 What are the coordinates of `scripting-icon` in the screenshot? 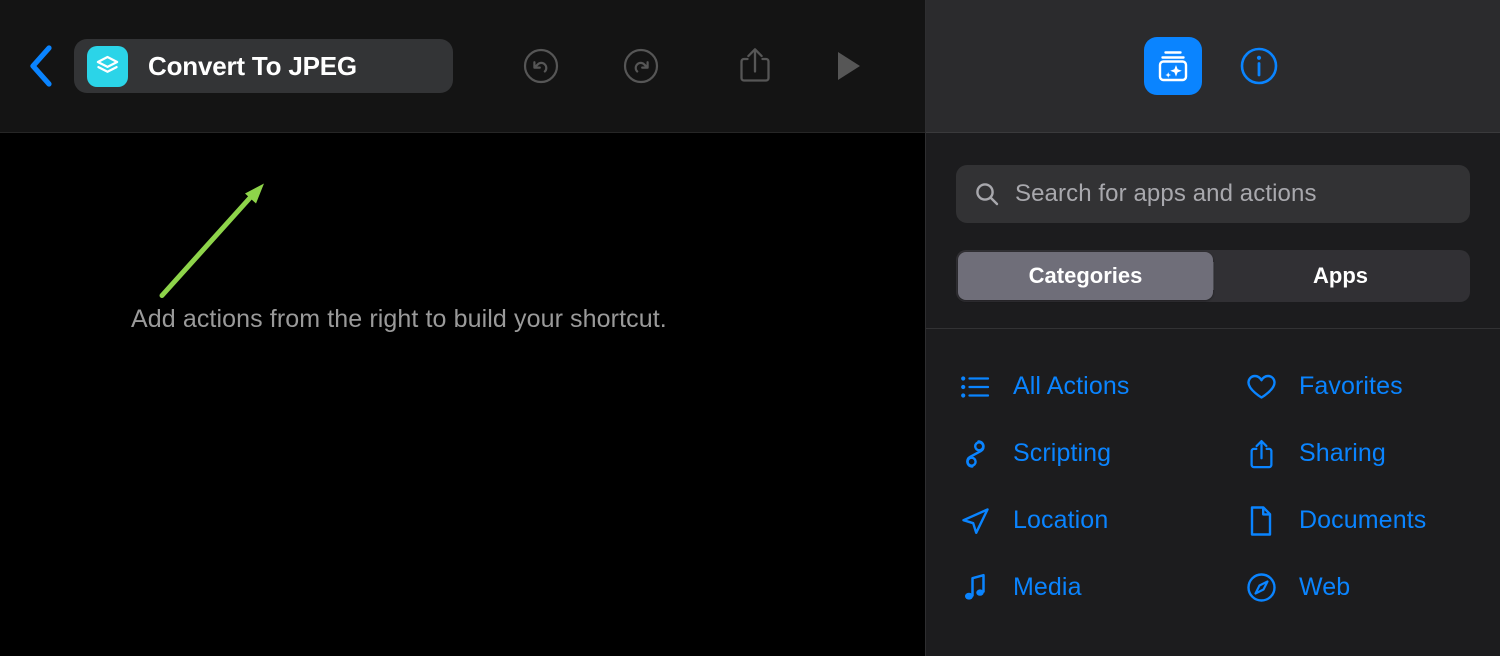 It's located at (975, 454).